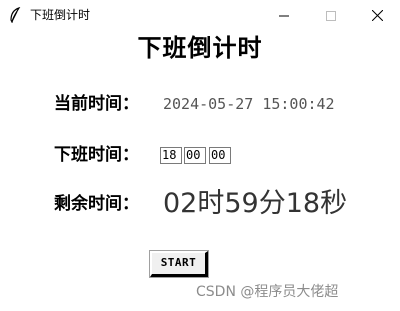 The height and width of the screenshot is (311, 400). I want to click on second-spinbox: 00, so click(220, 155).